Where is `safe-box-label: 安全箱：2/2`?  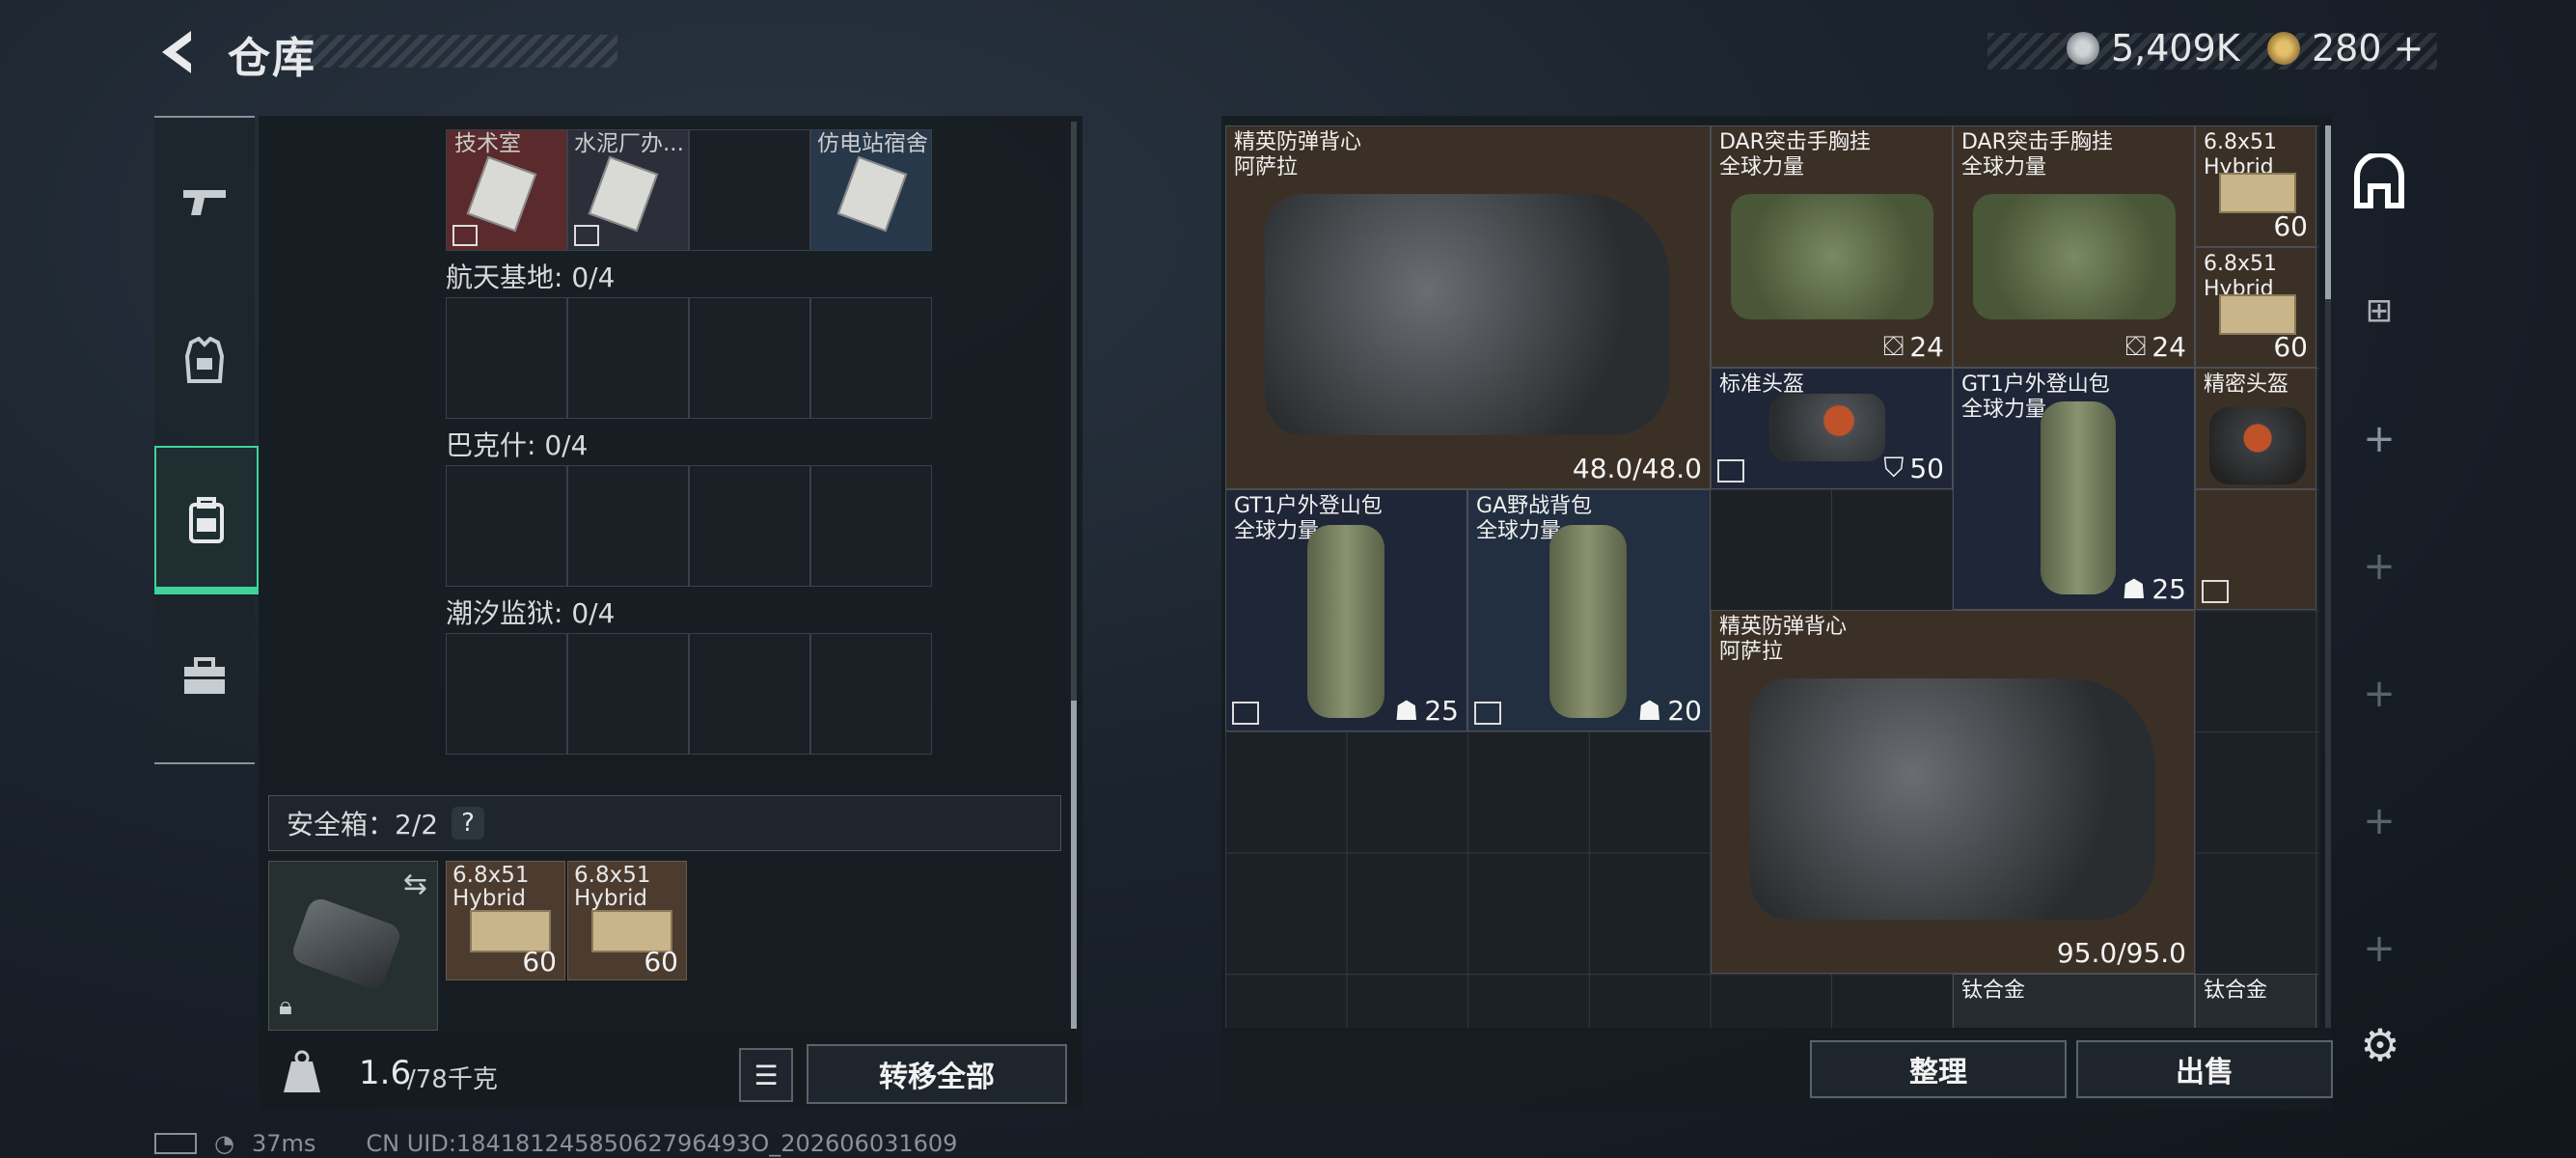 safe-box-label: 安全箱：2/2 is located at coordinates (363, 825).